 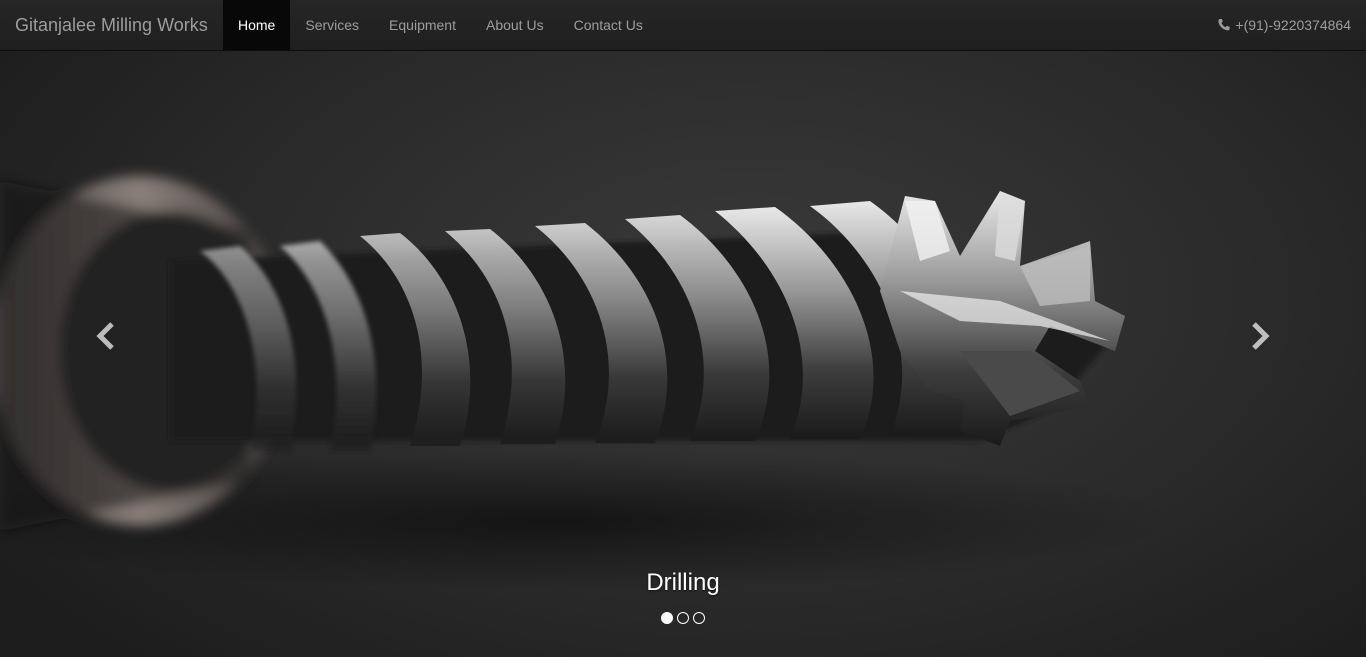 What do you see at coordinates (1224, 25) in the screenshot?
I see `phone-icon` at bounding box center [1224, 25].